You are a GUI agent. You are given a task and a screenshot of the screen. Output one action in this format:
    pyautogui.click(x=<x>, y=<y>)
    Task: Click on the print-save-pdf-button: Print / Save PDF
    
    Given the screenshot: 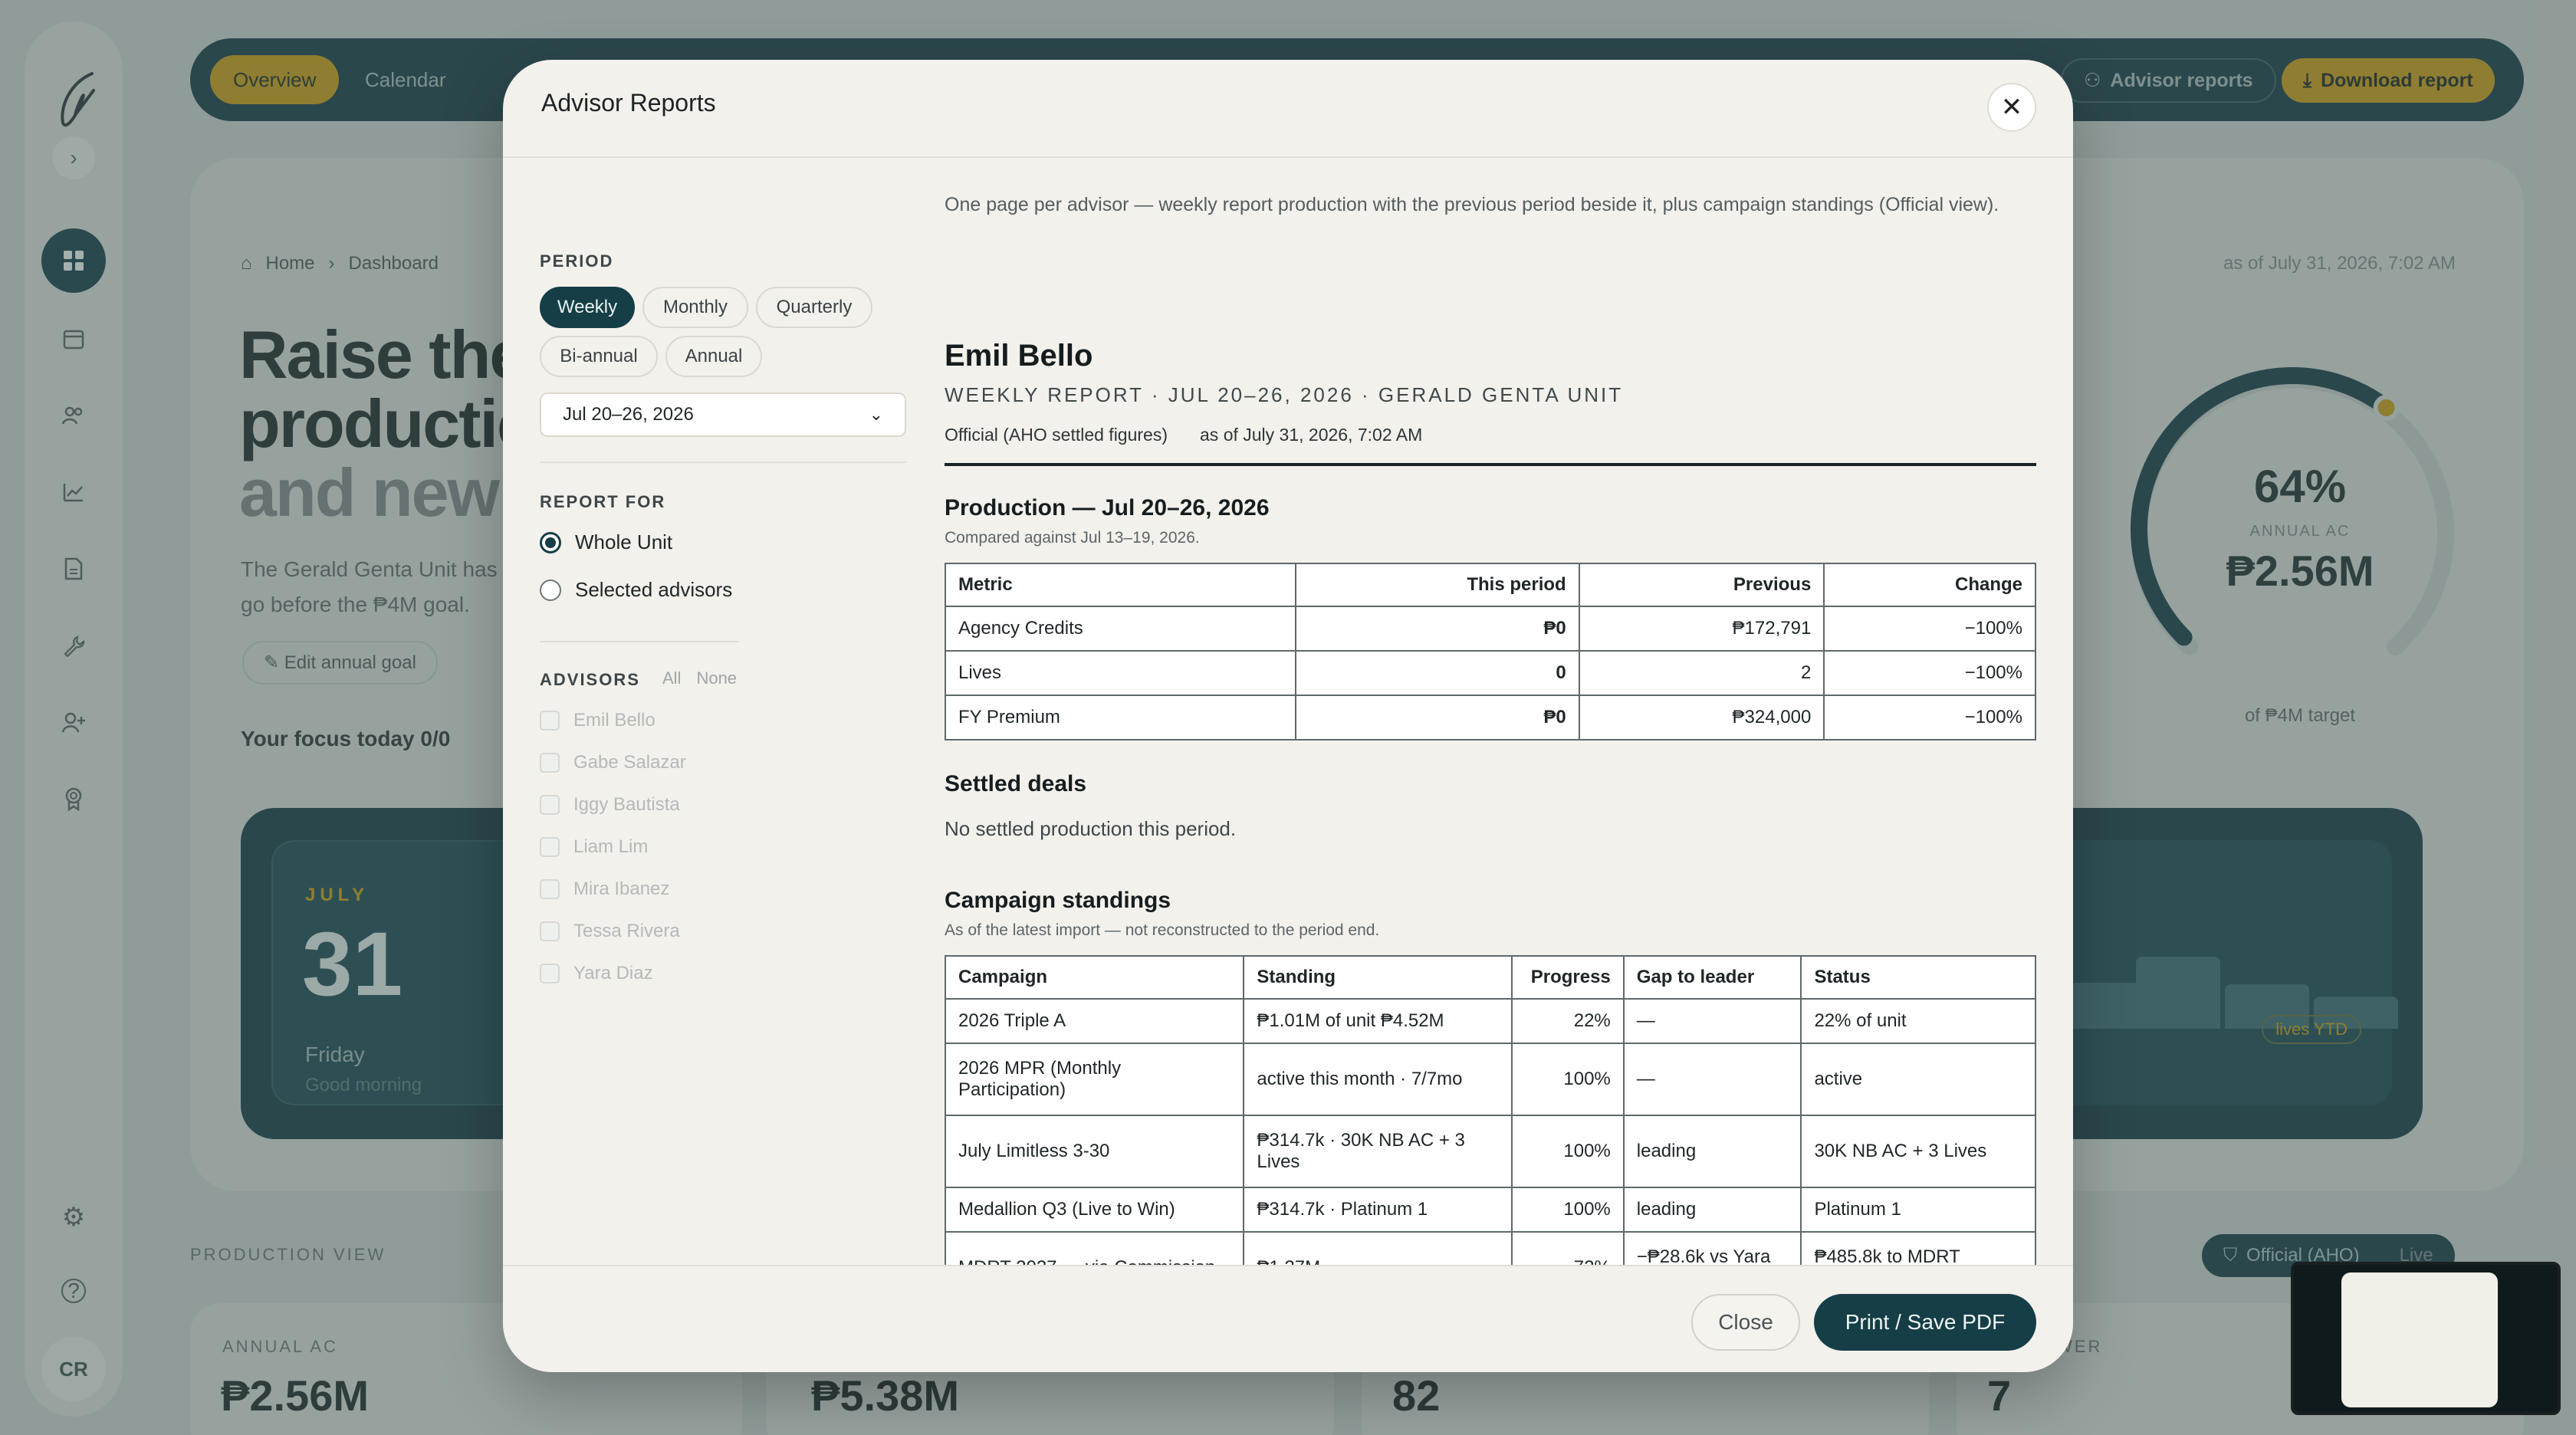 What is the action you would take?
    pyautogui.click(x=1925, y=1322)
    